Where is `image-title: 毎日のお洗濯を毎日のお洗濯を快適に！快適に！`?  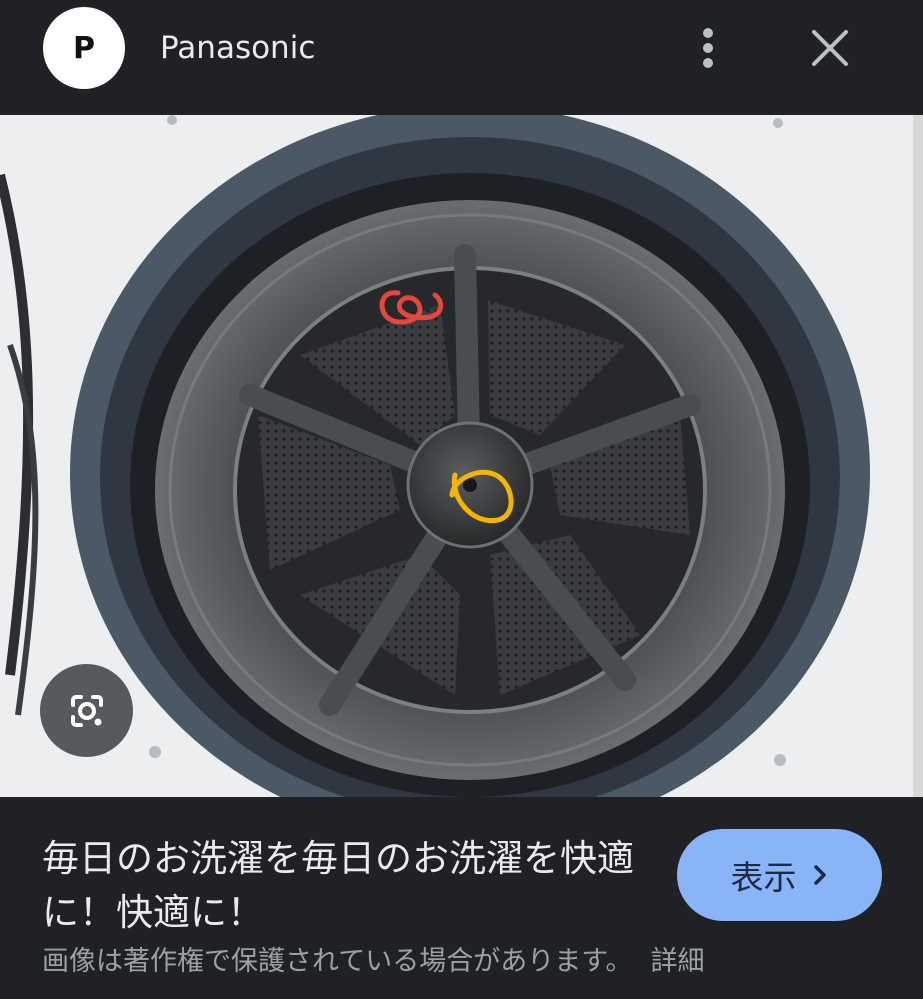 image-title: 毎日のお洗濯を毎日のお洗濯を快適に！快適に！ is located at coordinates (342, 886).